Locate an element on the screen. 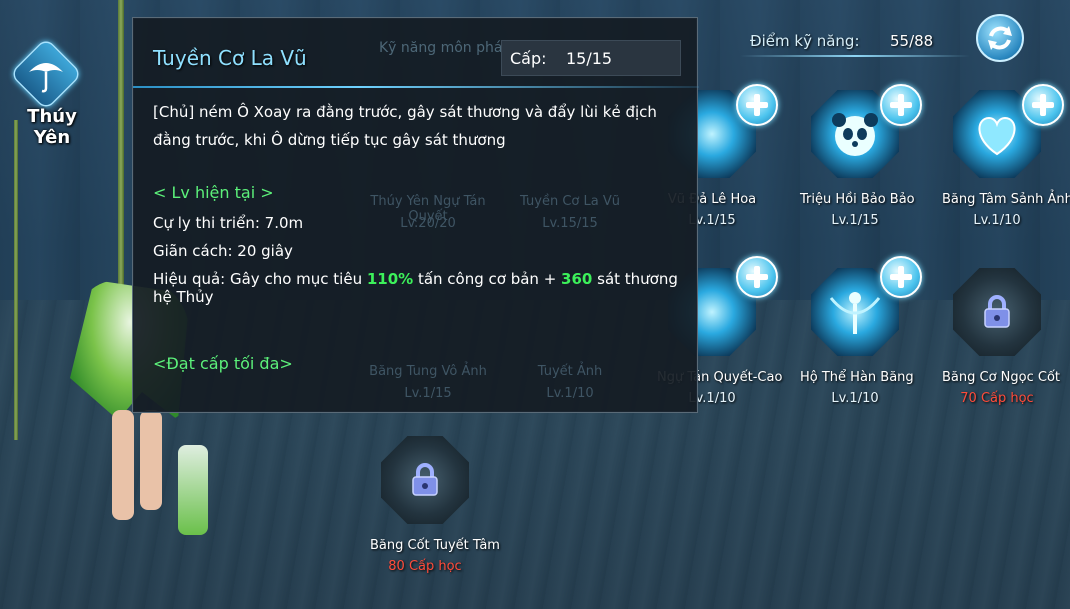 This screenshot has width=1070, height=609. skill-name: Hộ Thể Hàn Băng is located at coordinates (857, 377).